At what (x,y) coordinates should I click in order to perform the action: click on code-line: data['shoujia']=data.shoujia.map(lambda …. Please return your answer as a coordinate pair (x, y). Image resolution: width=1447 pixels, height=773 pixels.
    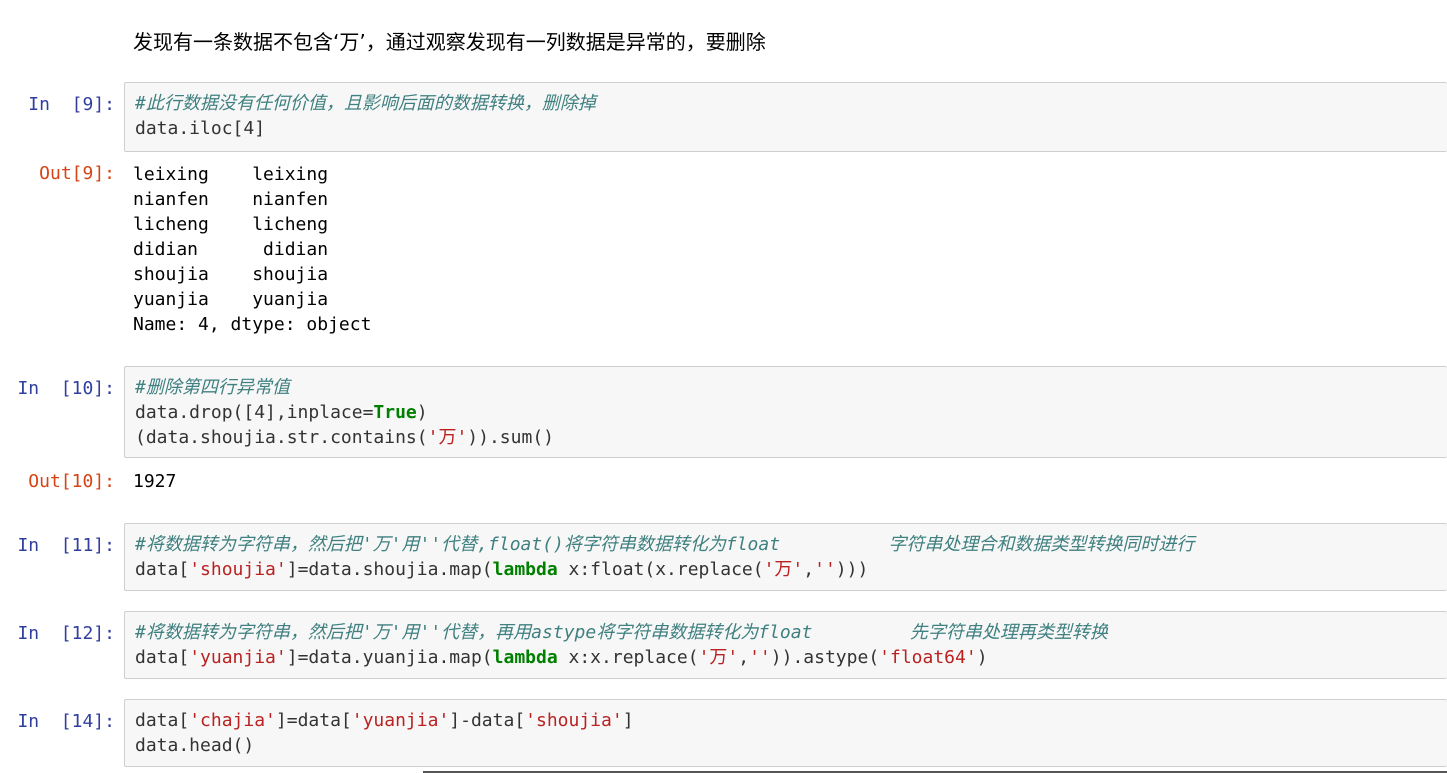
    Looking at the image, I should click on (791, 569).